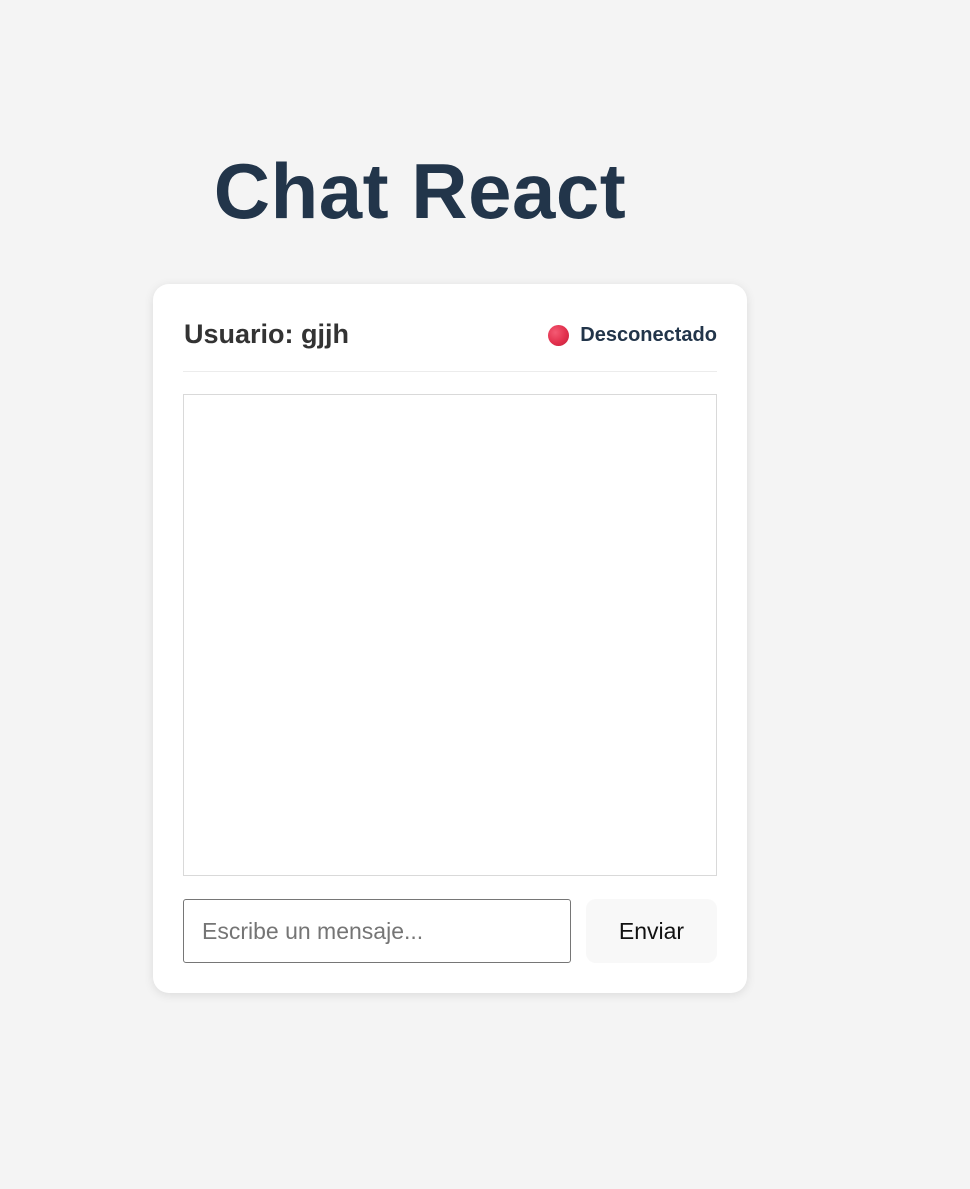 The image size is (970, 1189). Describe the element at coordinates (559, 335) in the screenshot. I see `status-dot-icon` at that location.